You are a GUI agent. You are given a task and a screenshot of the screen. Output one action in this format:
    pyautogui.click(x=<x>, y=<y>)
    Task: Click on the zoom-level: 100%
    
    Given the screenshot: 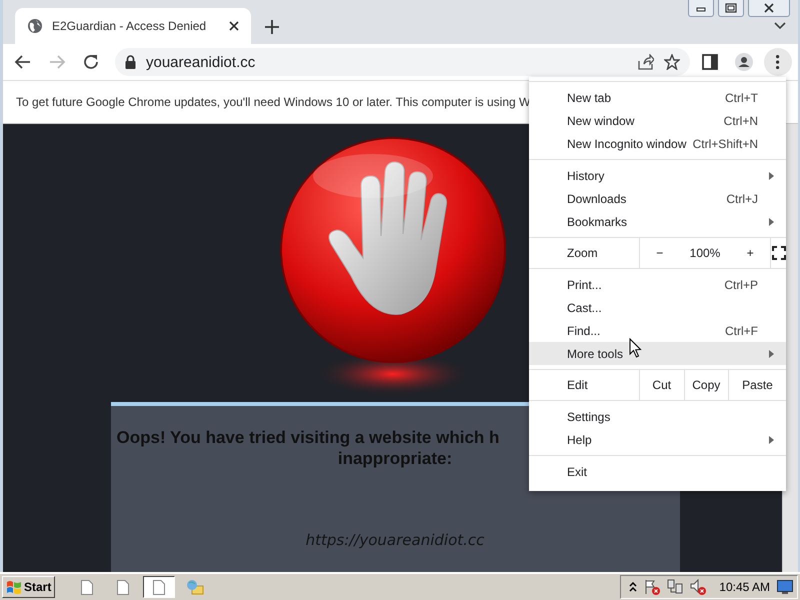 What is the action you would take?
    pyautogui.click(x=705, y=253)
    